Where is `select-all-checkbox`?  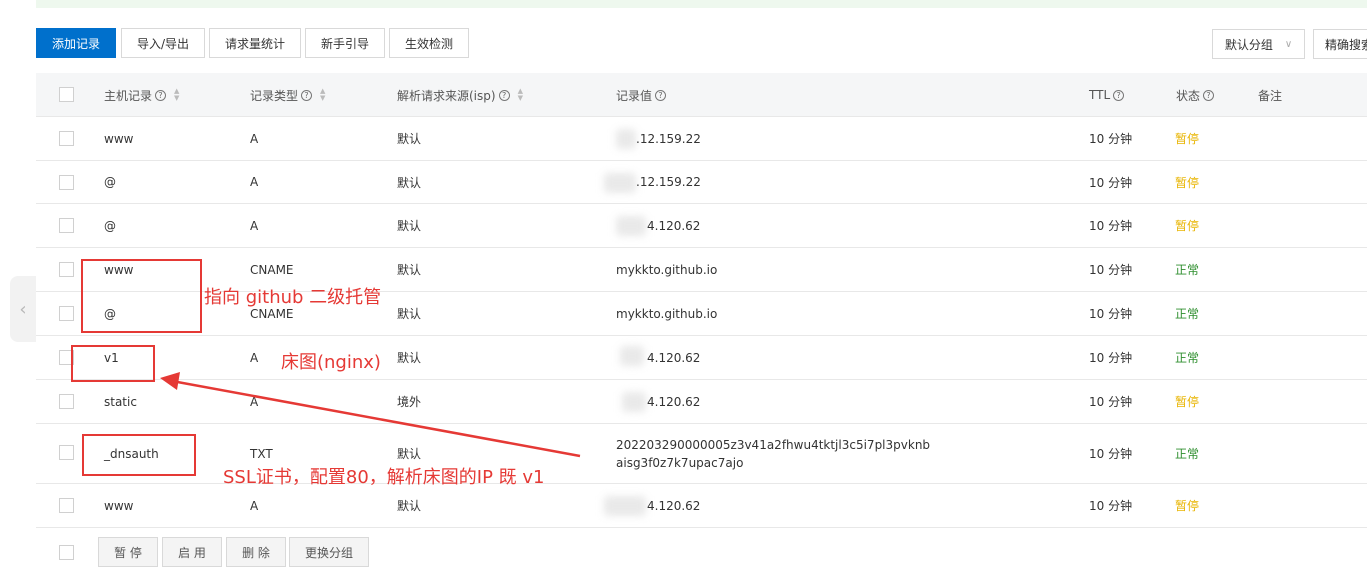
select-all-checkbox is located at coordinates (66, 94).